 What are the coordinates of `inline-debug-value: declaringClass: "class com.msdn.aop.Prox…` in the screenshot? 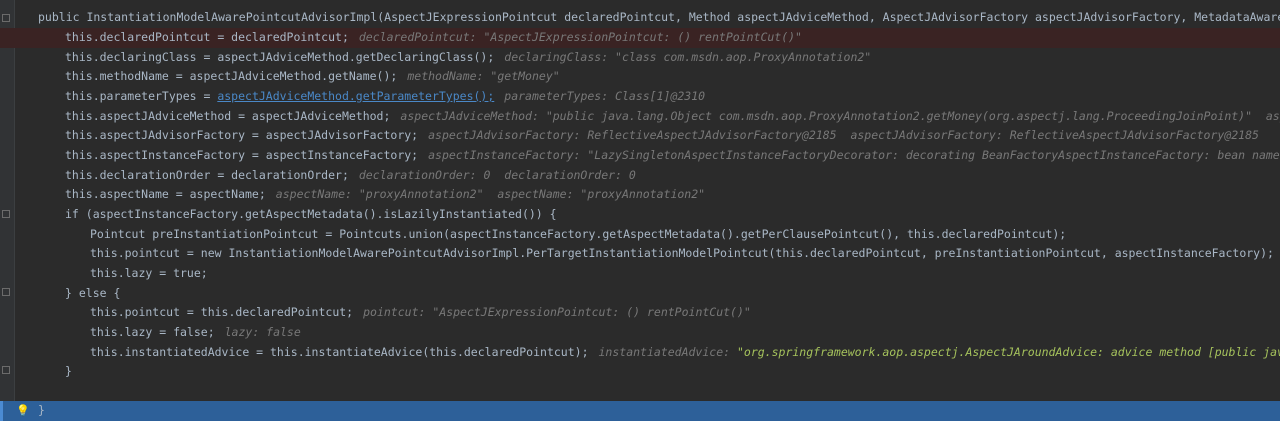 It's located at (688, 57).